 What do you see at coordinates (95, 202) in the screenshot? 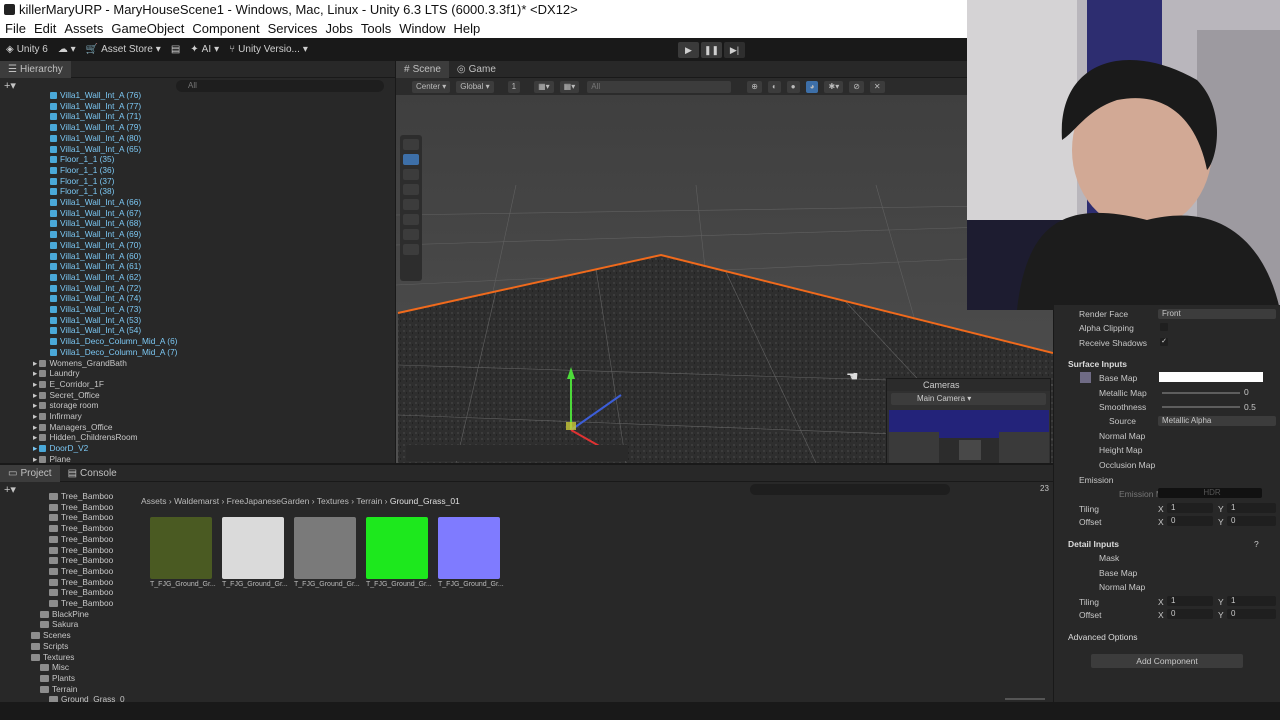
I see `hierarchy-item: Villa1_Wall_Int_A (66)` at bounding box center [95, 202].